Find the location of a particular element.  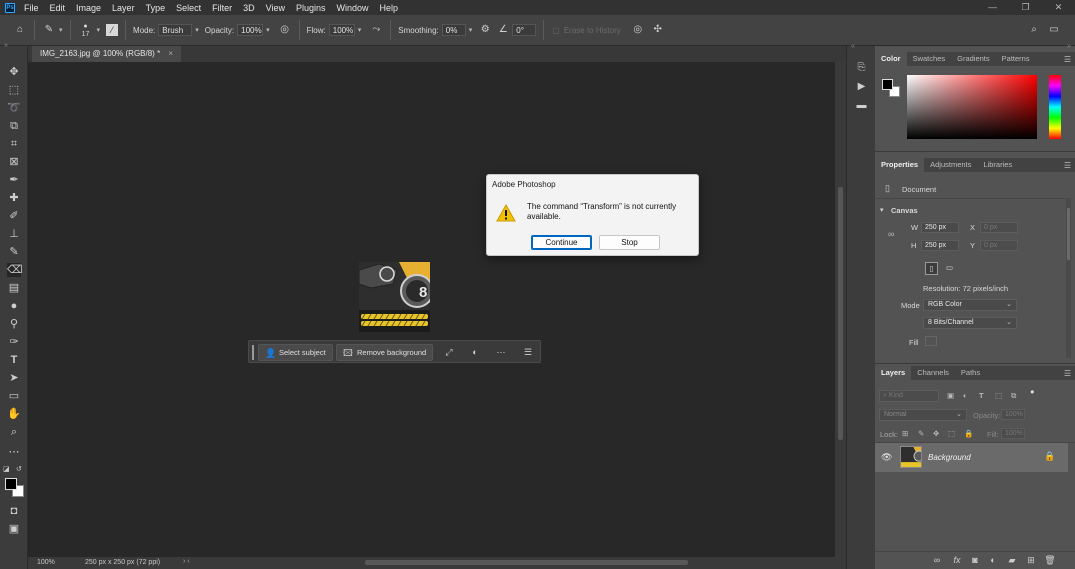

new-layer-icon: ⊞ is located at coordinates (1031, 560).